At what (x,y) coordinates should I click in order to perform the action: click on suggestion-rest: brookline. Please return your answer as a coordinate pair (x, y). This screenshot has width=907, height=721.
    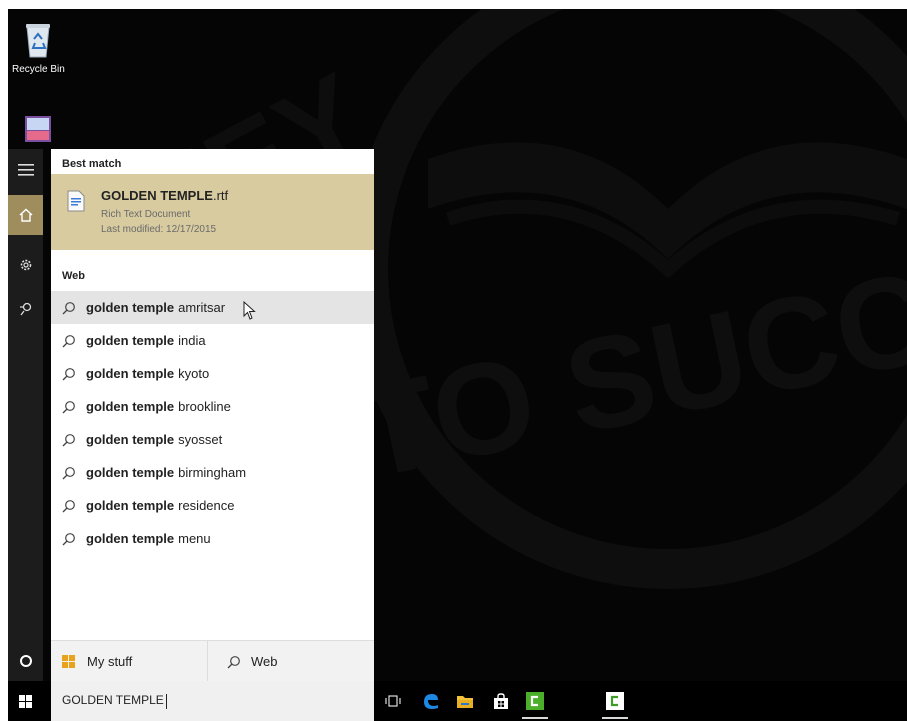
    Looking at the image, I should click on (204, 406).